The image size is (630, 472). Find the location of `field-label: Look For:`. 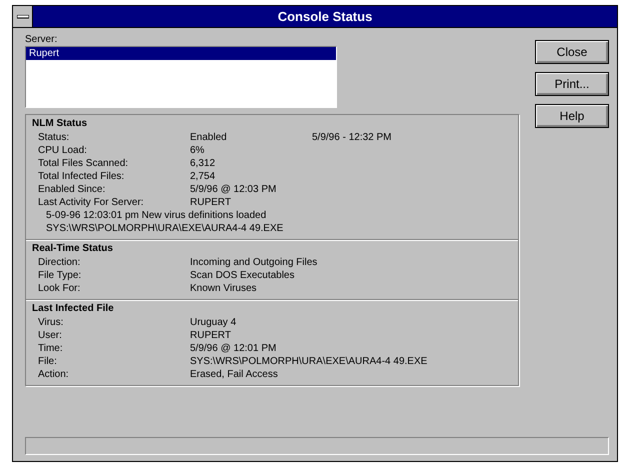

field-label: Look For: is located at coordinates (60, 288).